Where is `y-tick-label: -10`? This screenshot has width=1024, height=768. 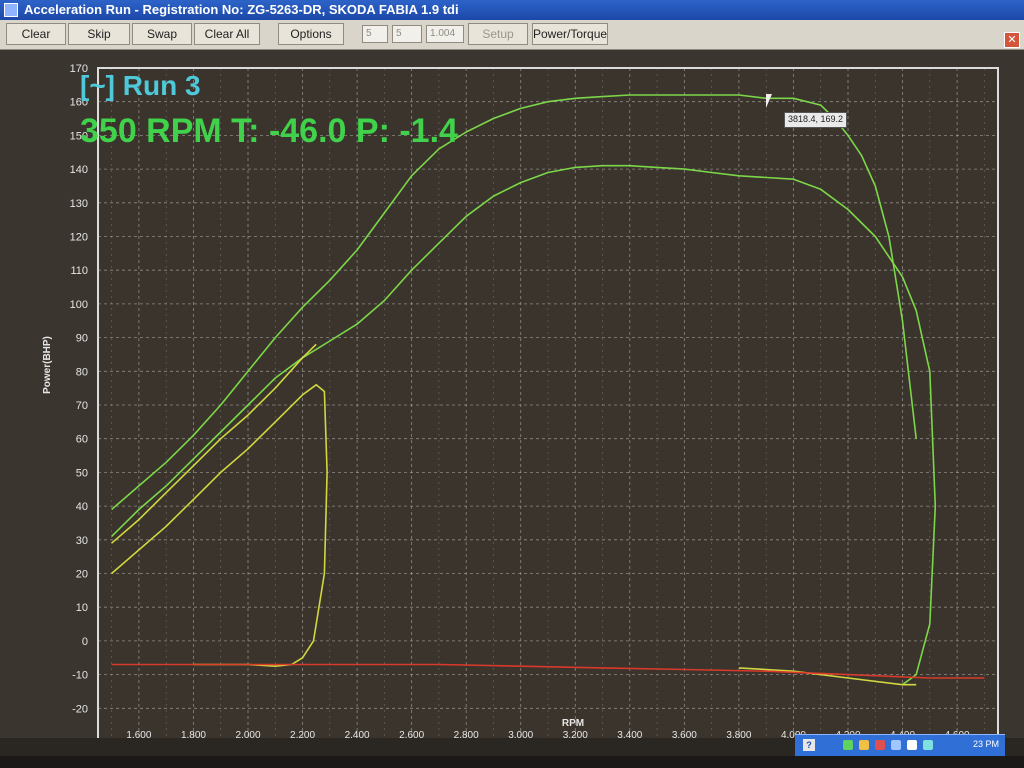
y-tick-label: -10 is located at coordinates (80, 676).